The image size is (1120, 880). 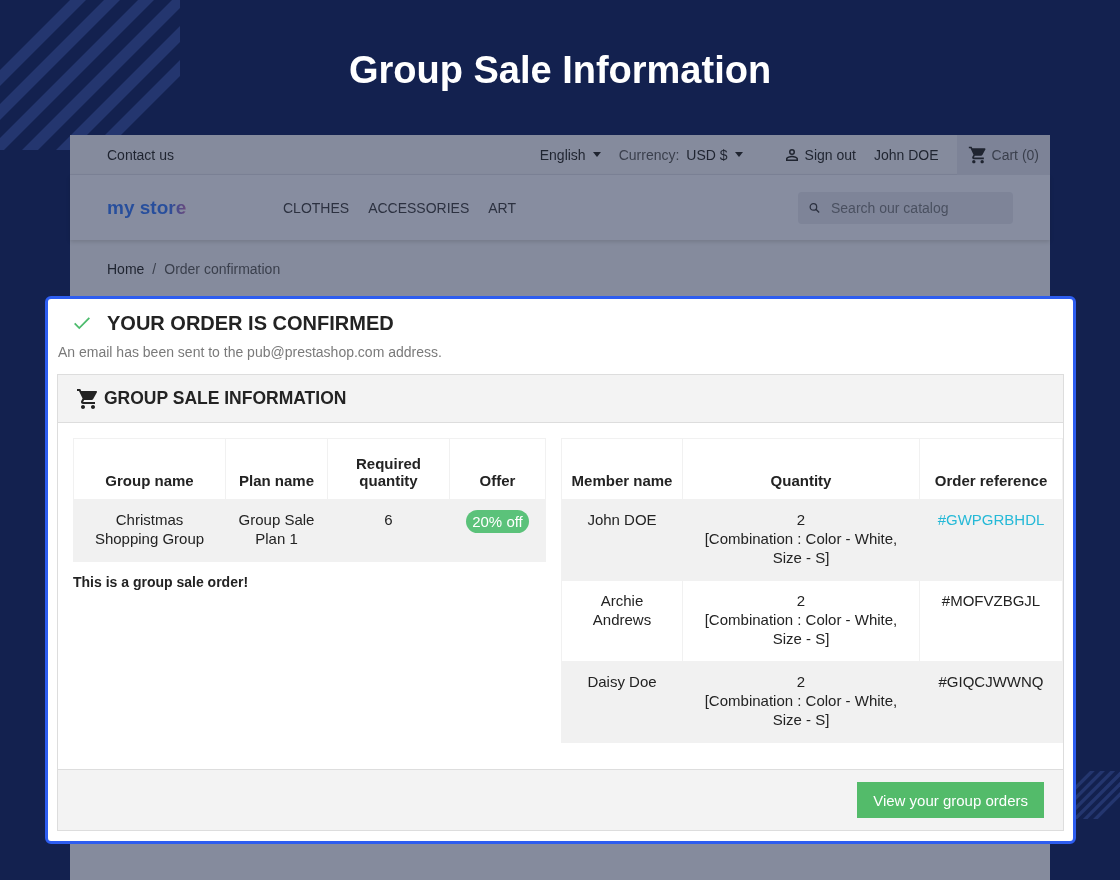 I want to click on nav-link: ART, so click(x=502, y=207).